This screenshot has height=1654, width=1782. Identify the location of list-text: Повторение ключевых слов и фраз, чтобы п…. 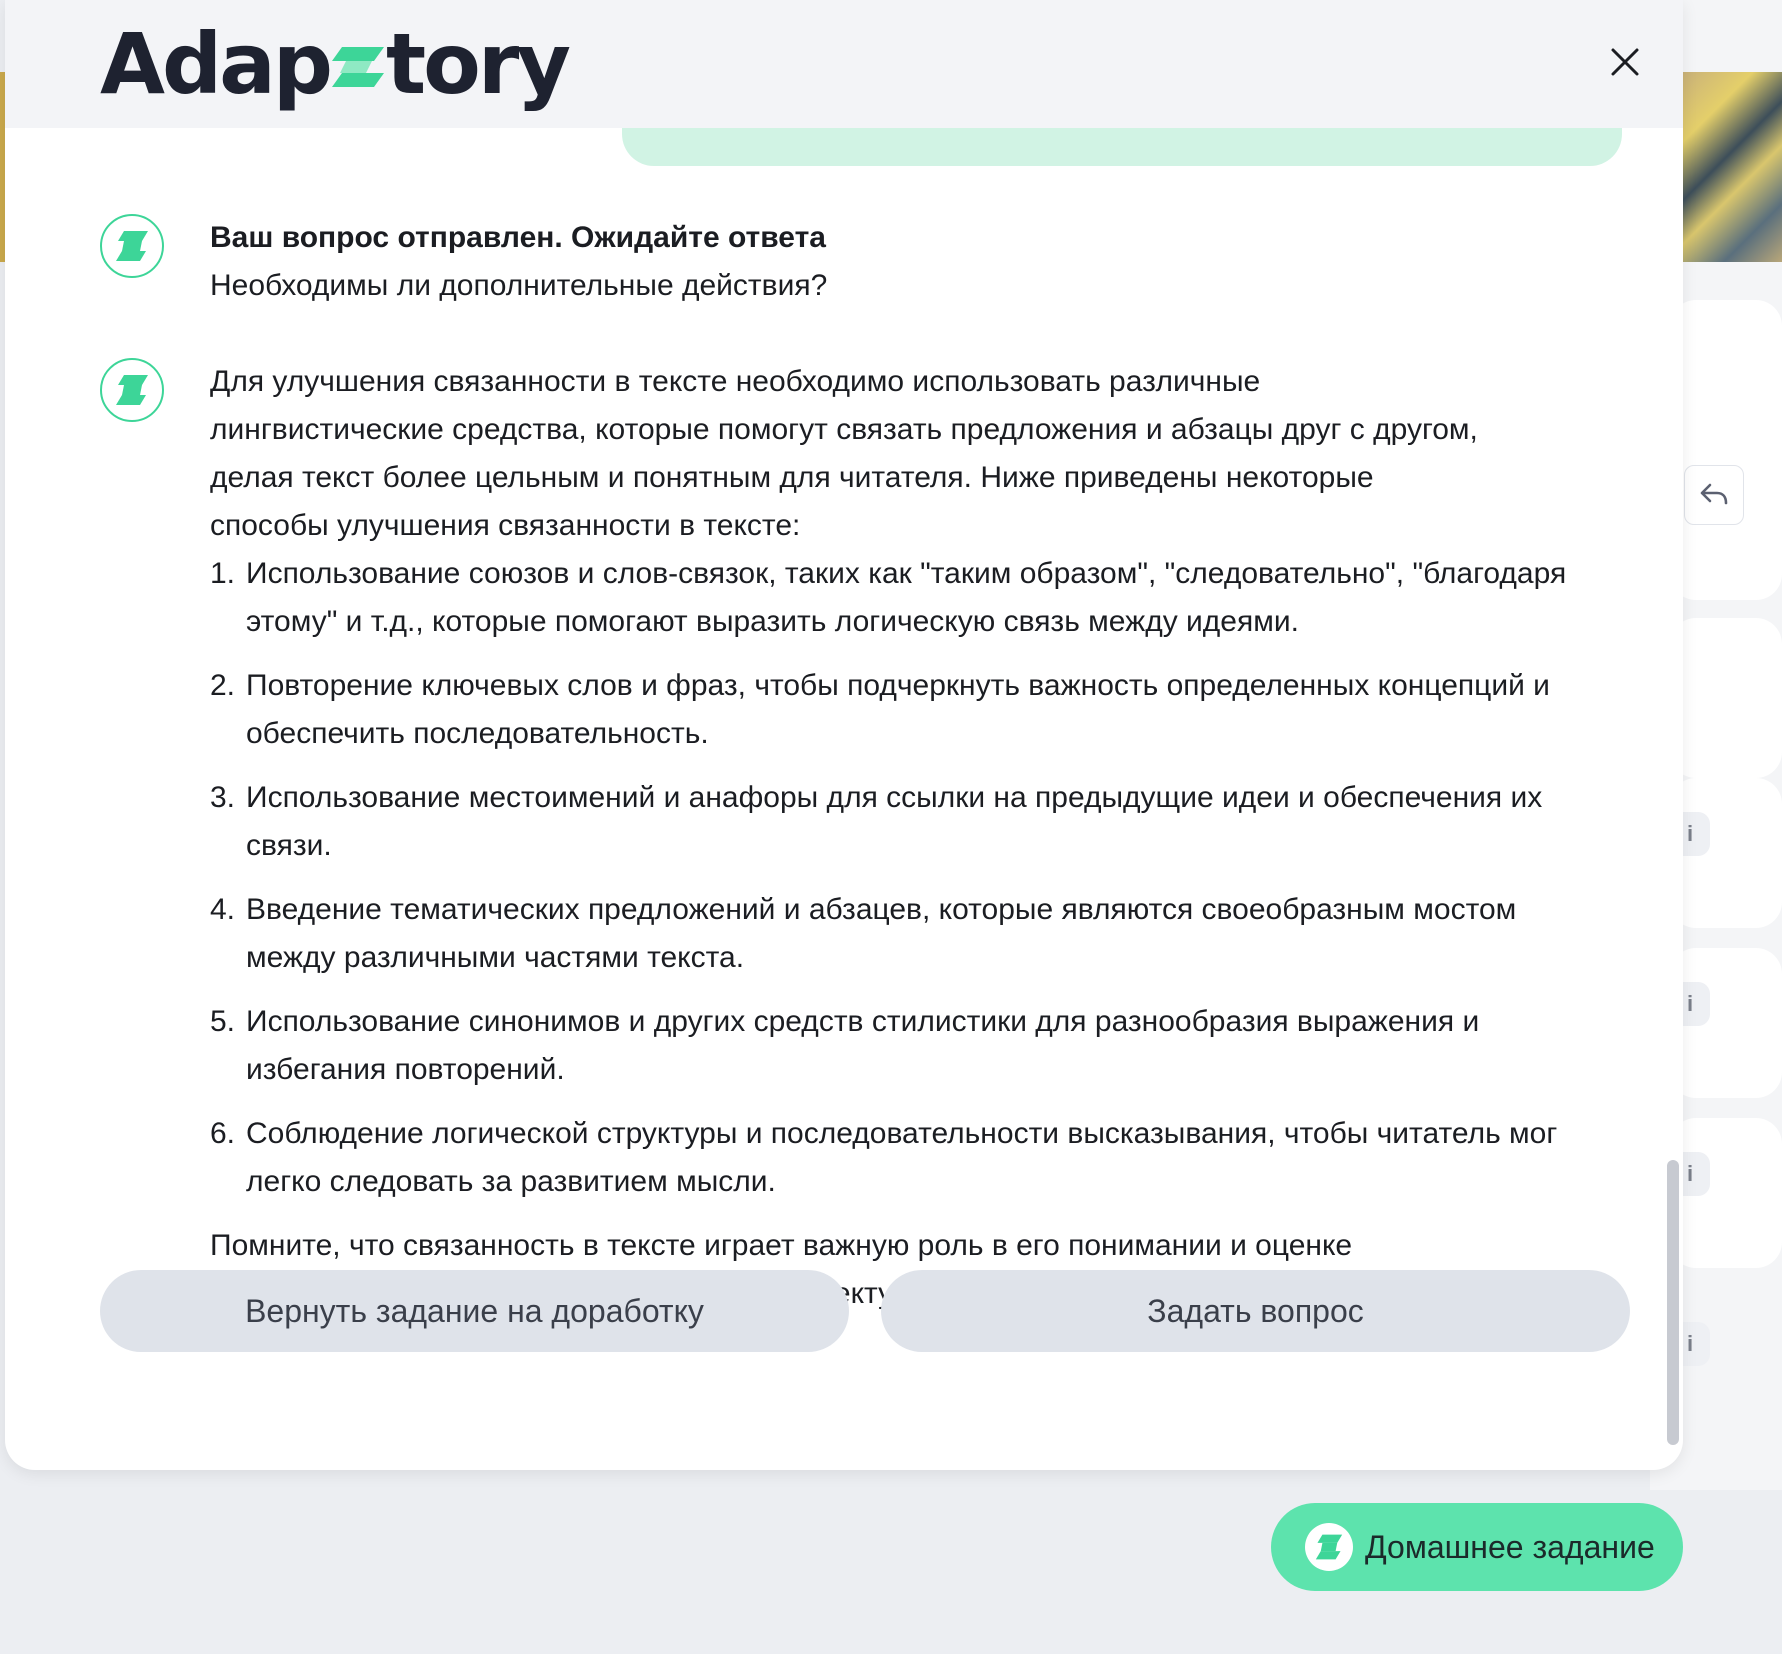
(898, 709).